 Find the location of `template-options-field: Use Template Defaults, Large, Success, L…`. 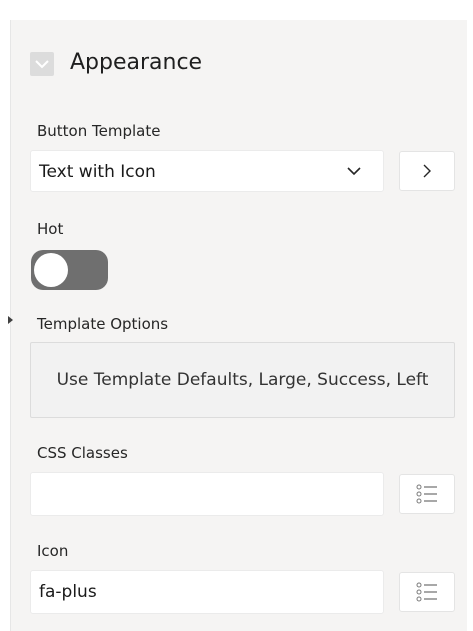

template-options-field: Use Template Defaults, Large, Success, L… is located at coordinates (242, 380).